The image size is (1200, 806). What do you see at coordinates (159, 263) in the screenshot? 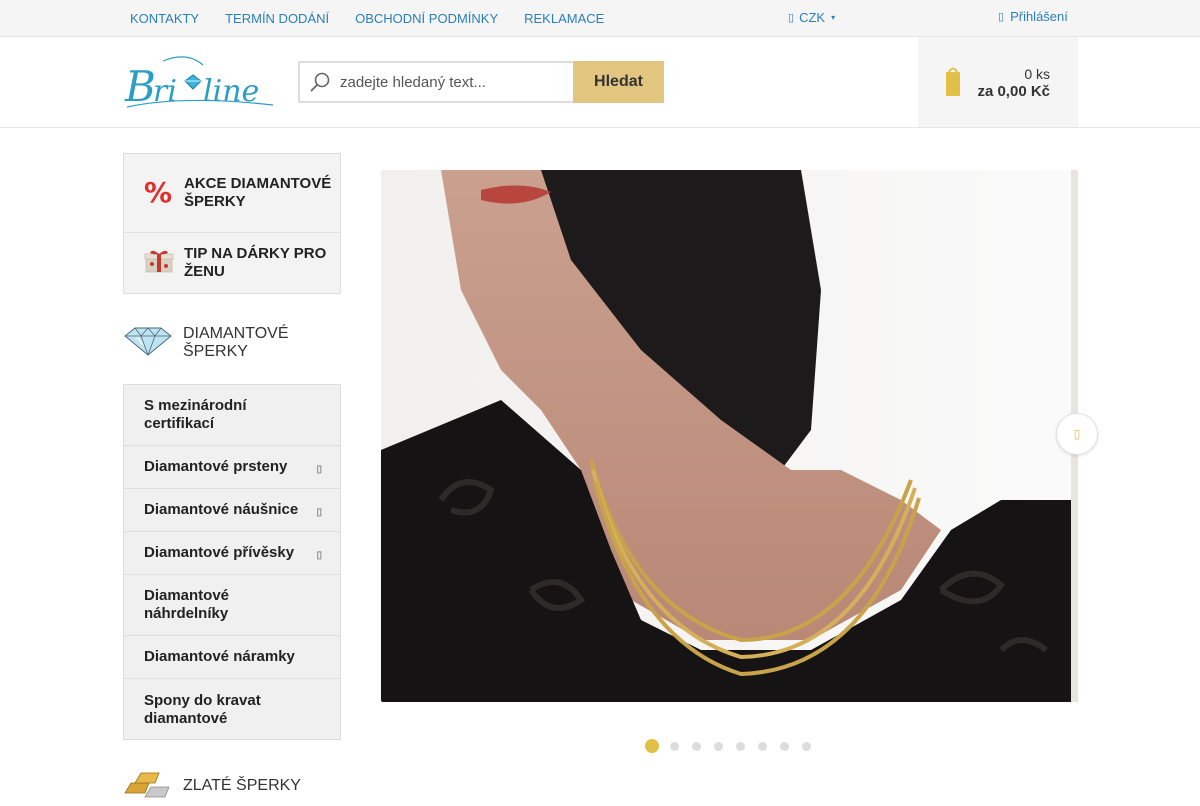
I see `gift-icon` at bounding box center [159, 263].